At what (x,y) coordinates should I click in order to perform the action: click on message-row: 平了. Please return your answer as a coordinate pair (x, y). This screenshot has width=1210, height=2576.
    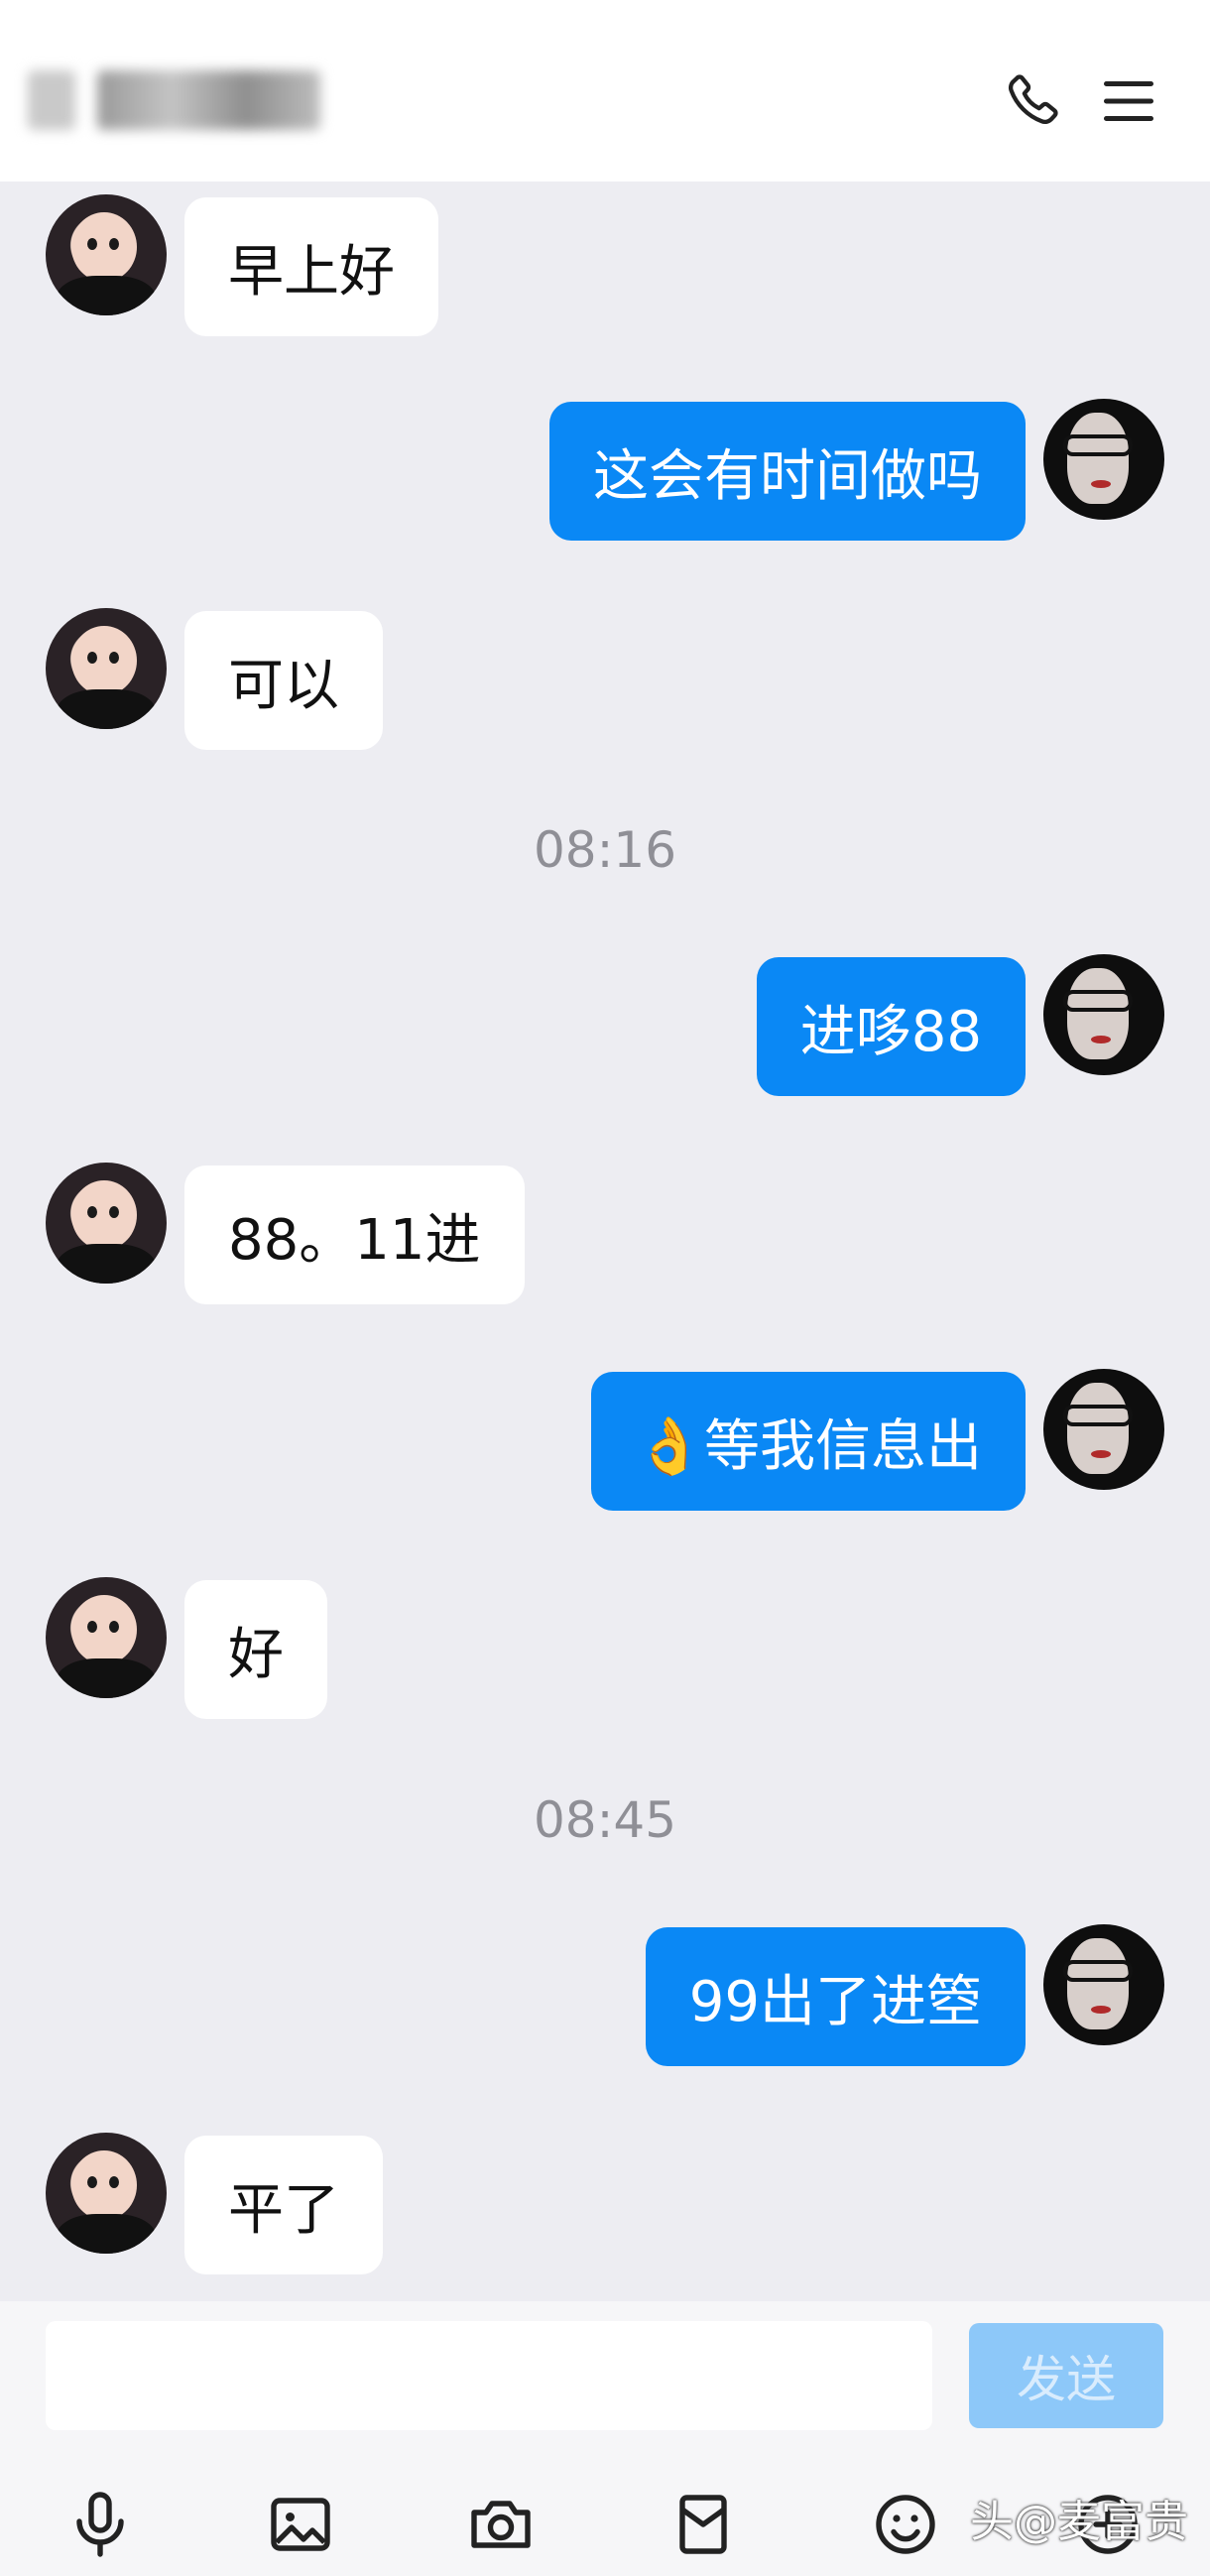
    Looking at the image, I should click on (605, 2203).